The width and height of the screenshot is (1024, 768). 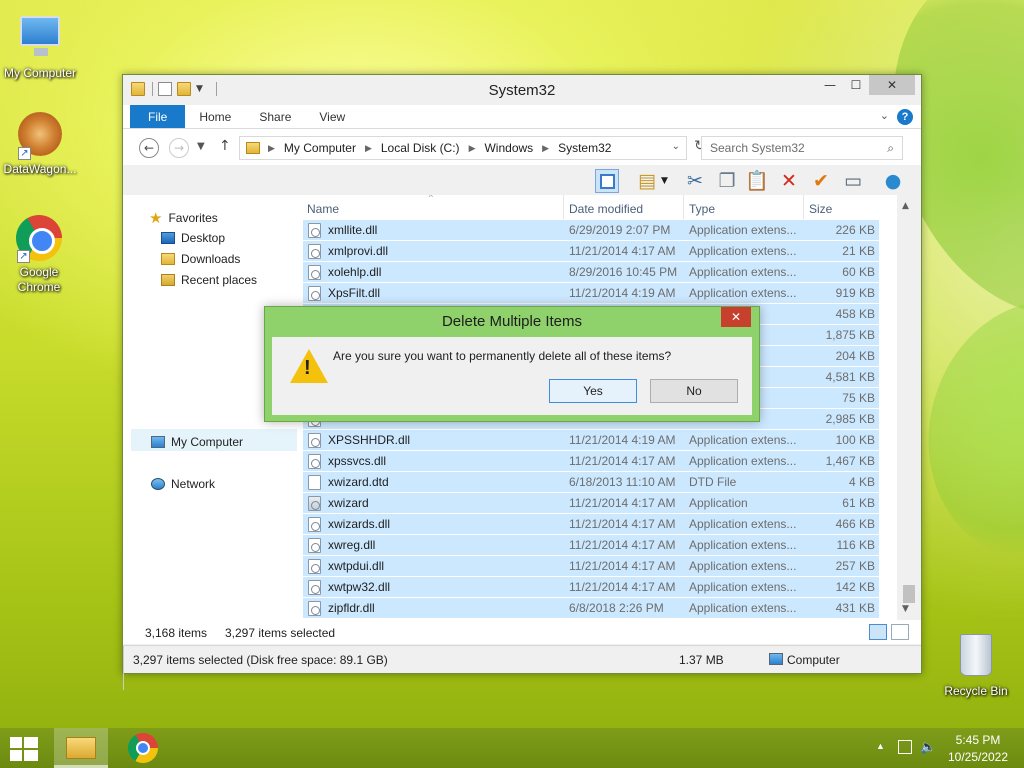 I want to click on file-name: xwtpw32.dll, so click(x=359, y=587).